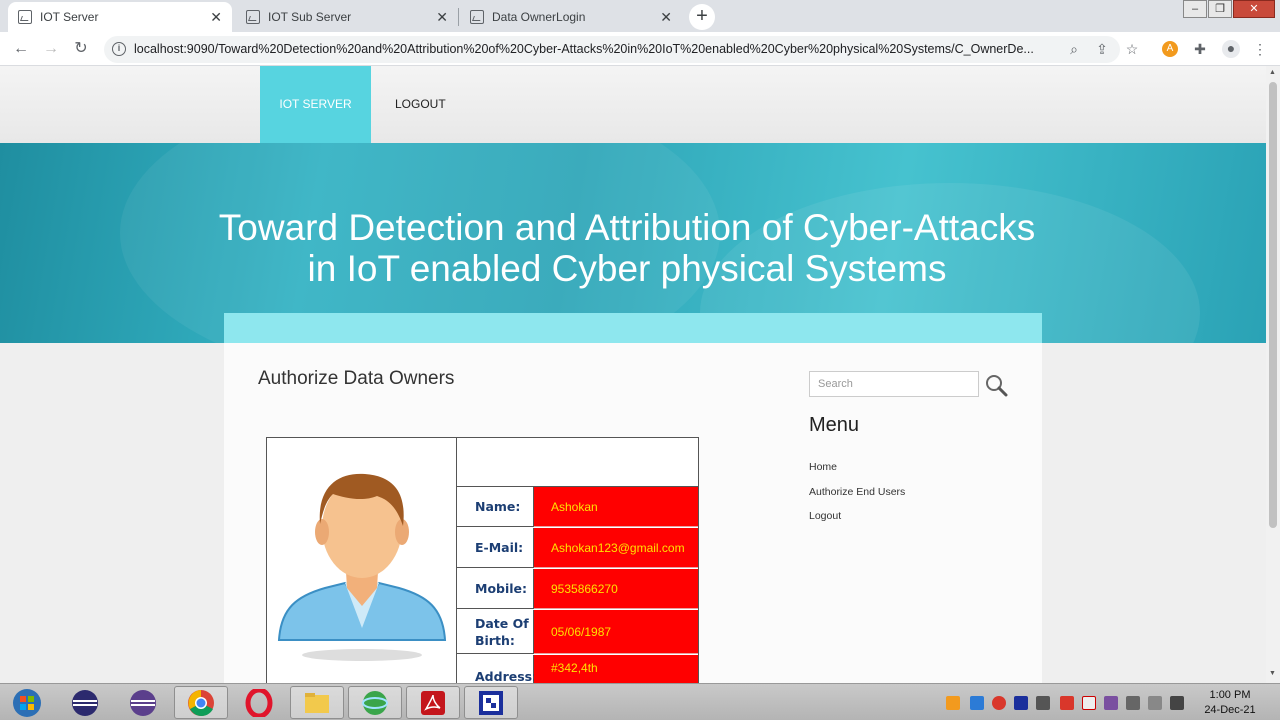 Image resolution: width=1280 pixels, height=720 pixels. I want to click on tab-title: IOT Sub Server, so click(310, 17).